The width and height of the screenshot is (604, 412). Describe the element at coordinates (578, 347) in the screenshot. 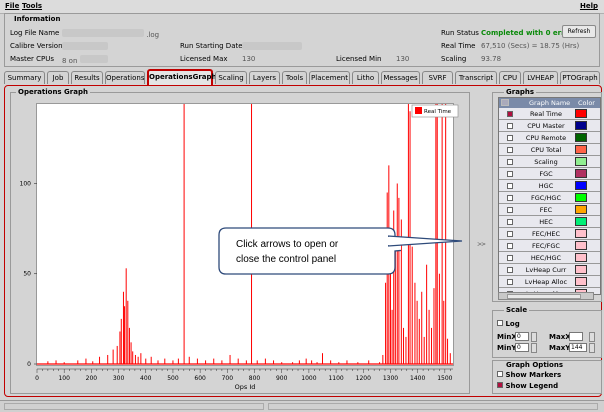

I see `maxy-input: 144` at that location.